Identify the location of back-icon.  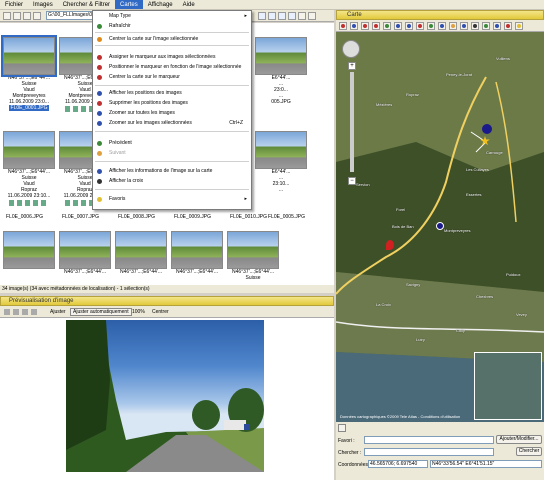
(7, 16).